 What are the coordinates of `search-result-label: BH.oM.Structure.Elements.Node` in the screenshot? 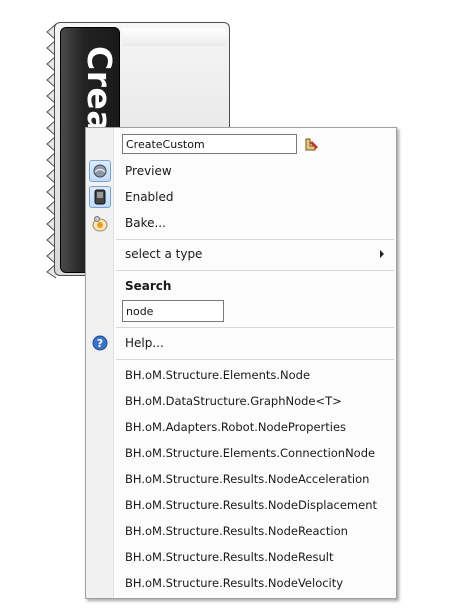 It's located at (218, 375).